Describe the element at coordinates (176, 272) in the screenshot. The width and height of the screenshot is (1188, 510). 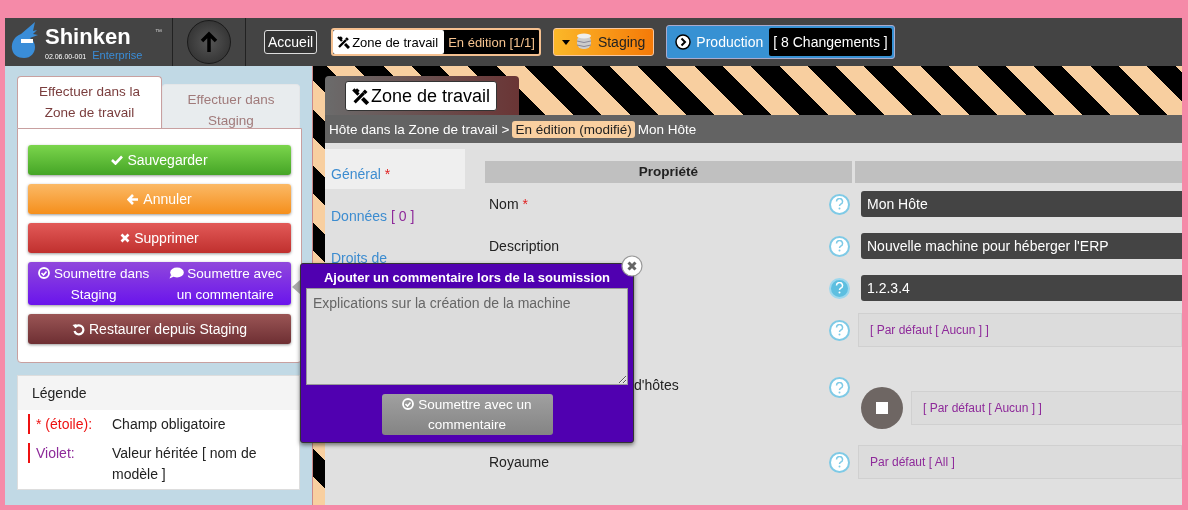
I see `speech-bubble-icon` at that location.